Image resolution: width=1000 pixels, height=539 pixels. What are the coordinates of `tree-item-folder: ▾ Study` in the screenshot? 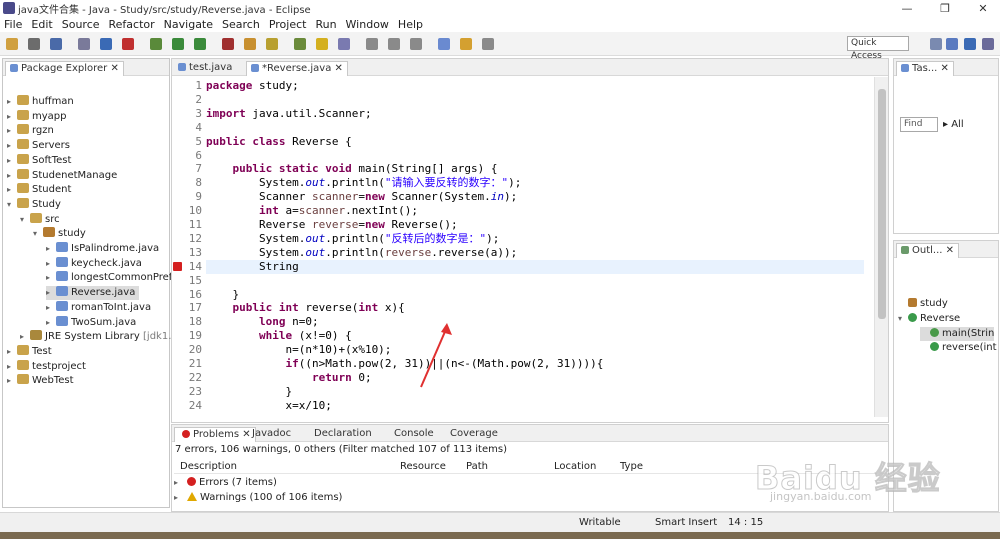 It's located at (34, 204).